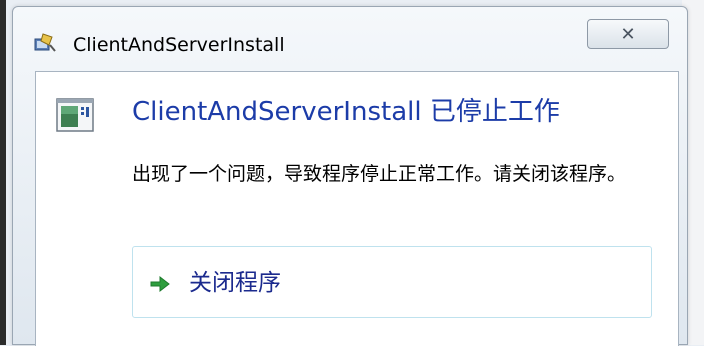 The width and height of the screenshot is (704, 346). What do you see at coordinates (160, 284) in the screenshot?
I see `green-arrow-icon` at bounding box center [160, 284].